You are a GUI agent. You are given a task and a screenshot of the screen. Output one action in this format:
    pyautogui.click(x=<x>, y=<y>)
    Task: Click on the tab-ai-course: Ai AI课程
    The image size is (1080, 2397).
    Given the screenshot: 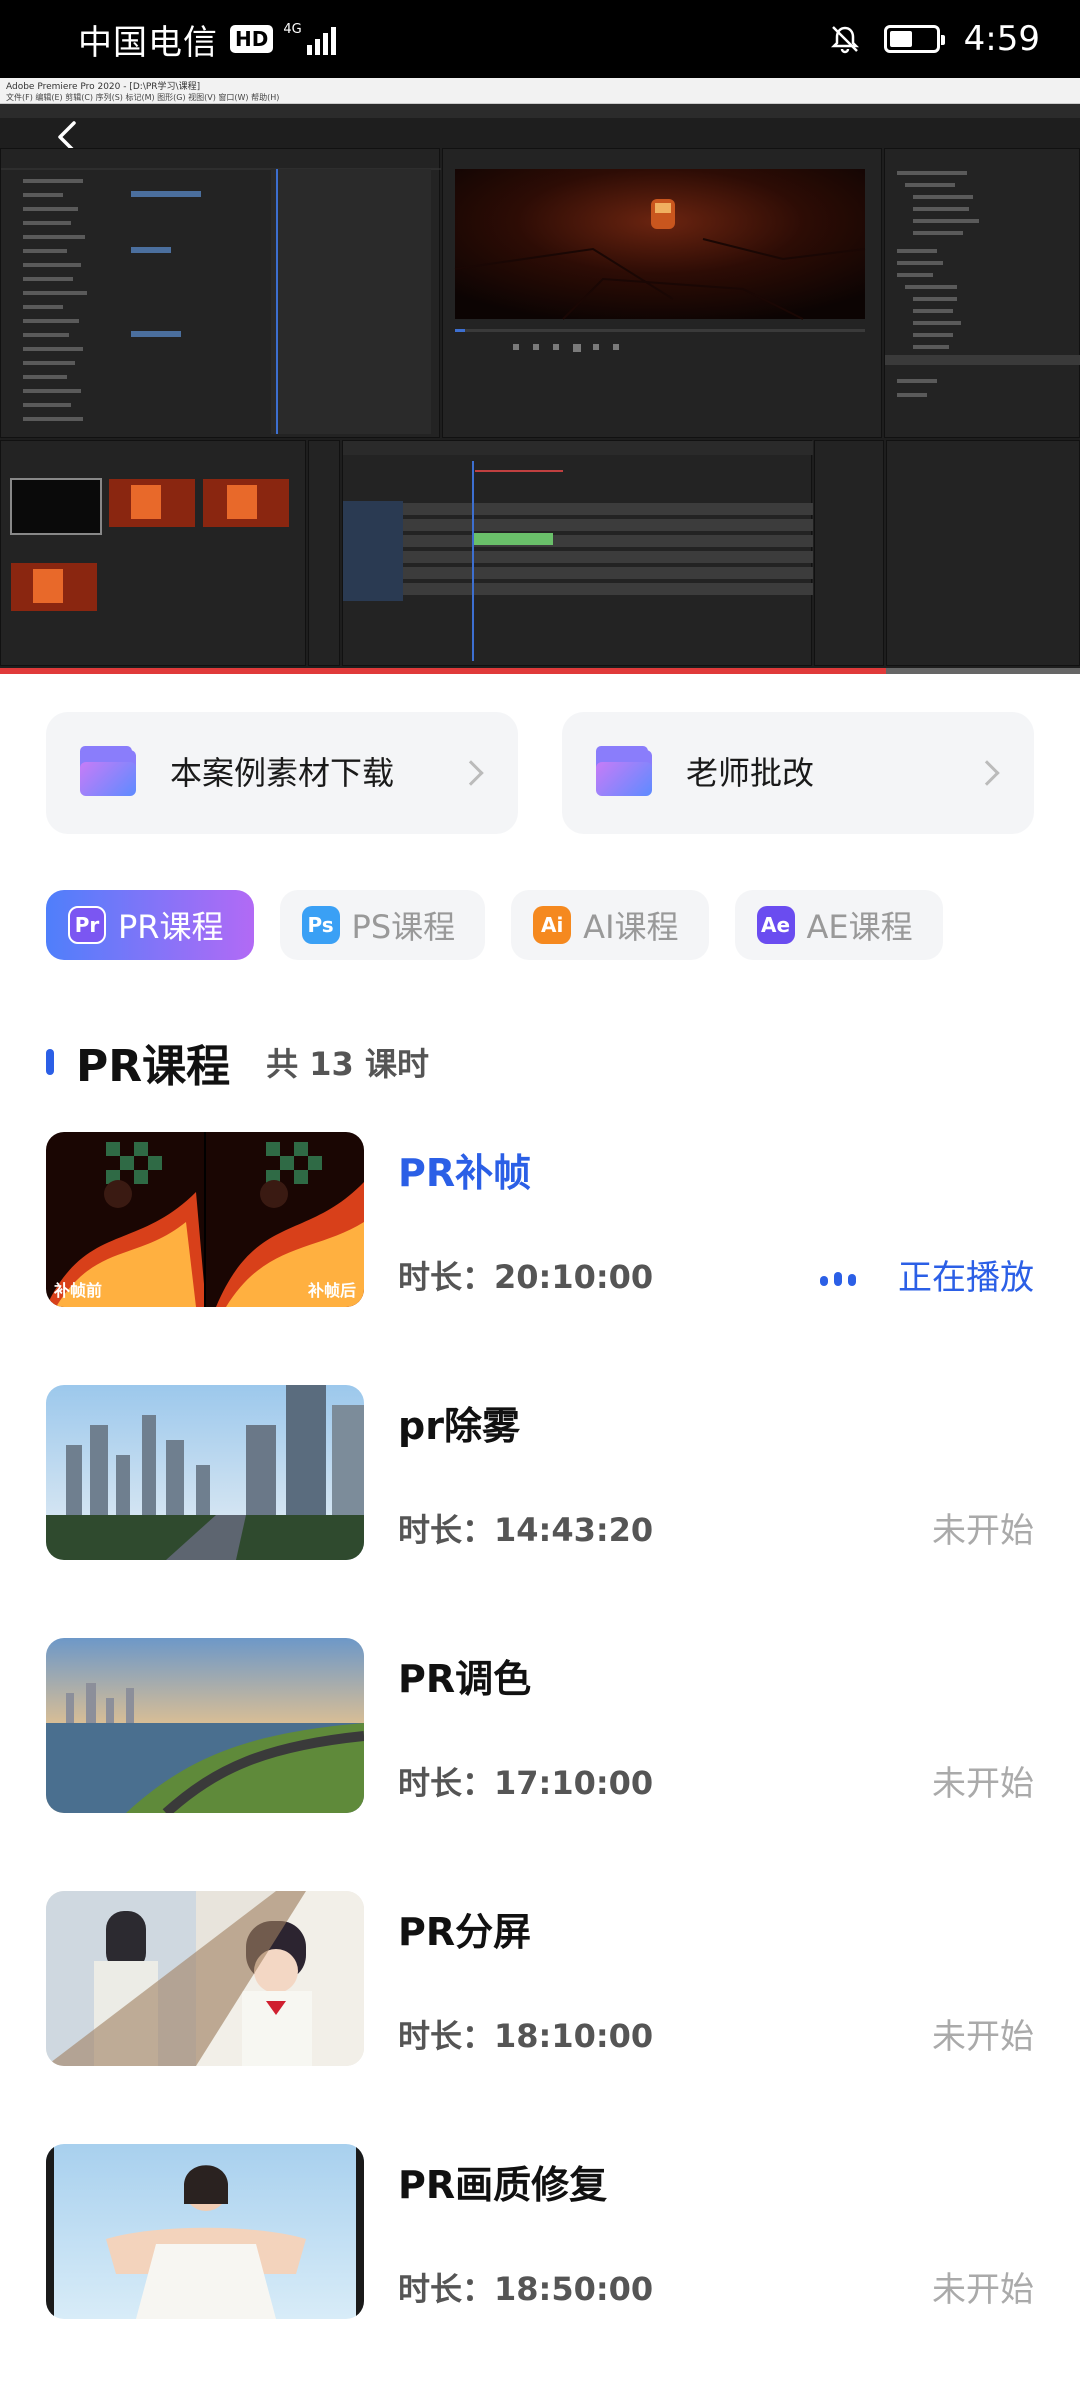 What is the action you would take?
    pyautogui.click(x=610, y=925)
    